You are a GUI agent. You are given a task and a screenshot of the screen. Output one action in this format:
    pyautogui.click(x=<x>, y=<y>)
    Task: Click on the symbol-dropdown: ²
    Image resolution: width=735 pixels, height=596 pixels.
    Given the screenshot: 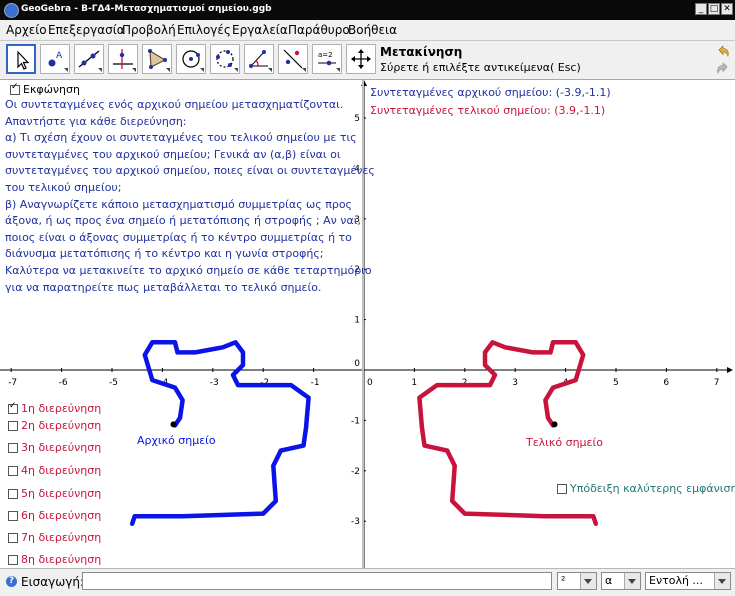 What is the action you would take?
    pyautogui.click(x=577, y=581)
    